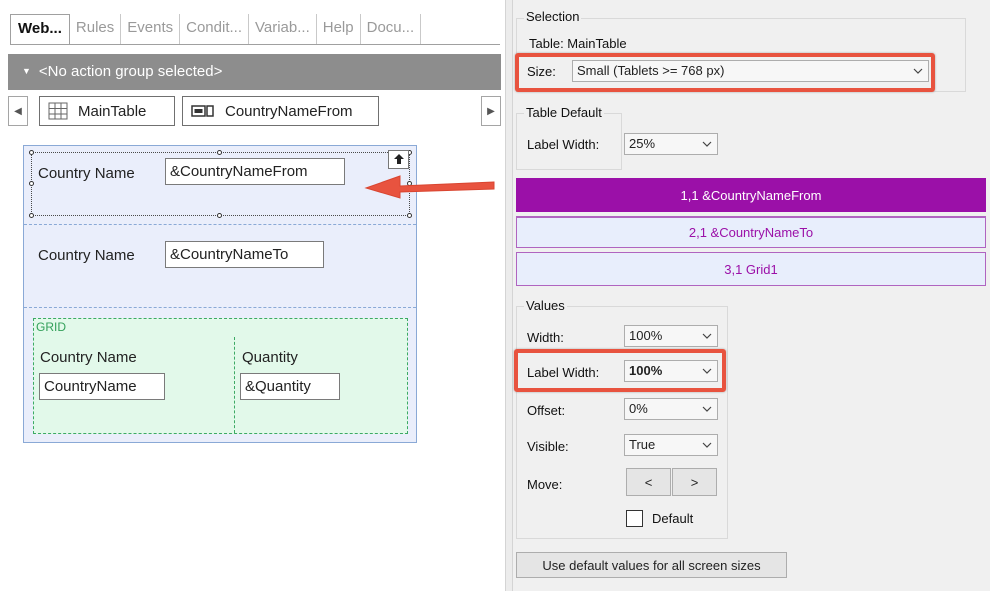 The width and height of the screenshot is (990, 591). What do you see at coordinates (638, 408) in the screenshot?
I see `select-value: 0%` at bounding box center [638, 408].